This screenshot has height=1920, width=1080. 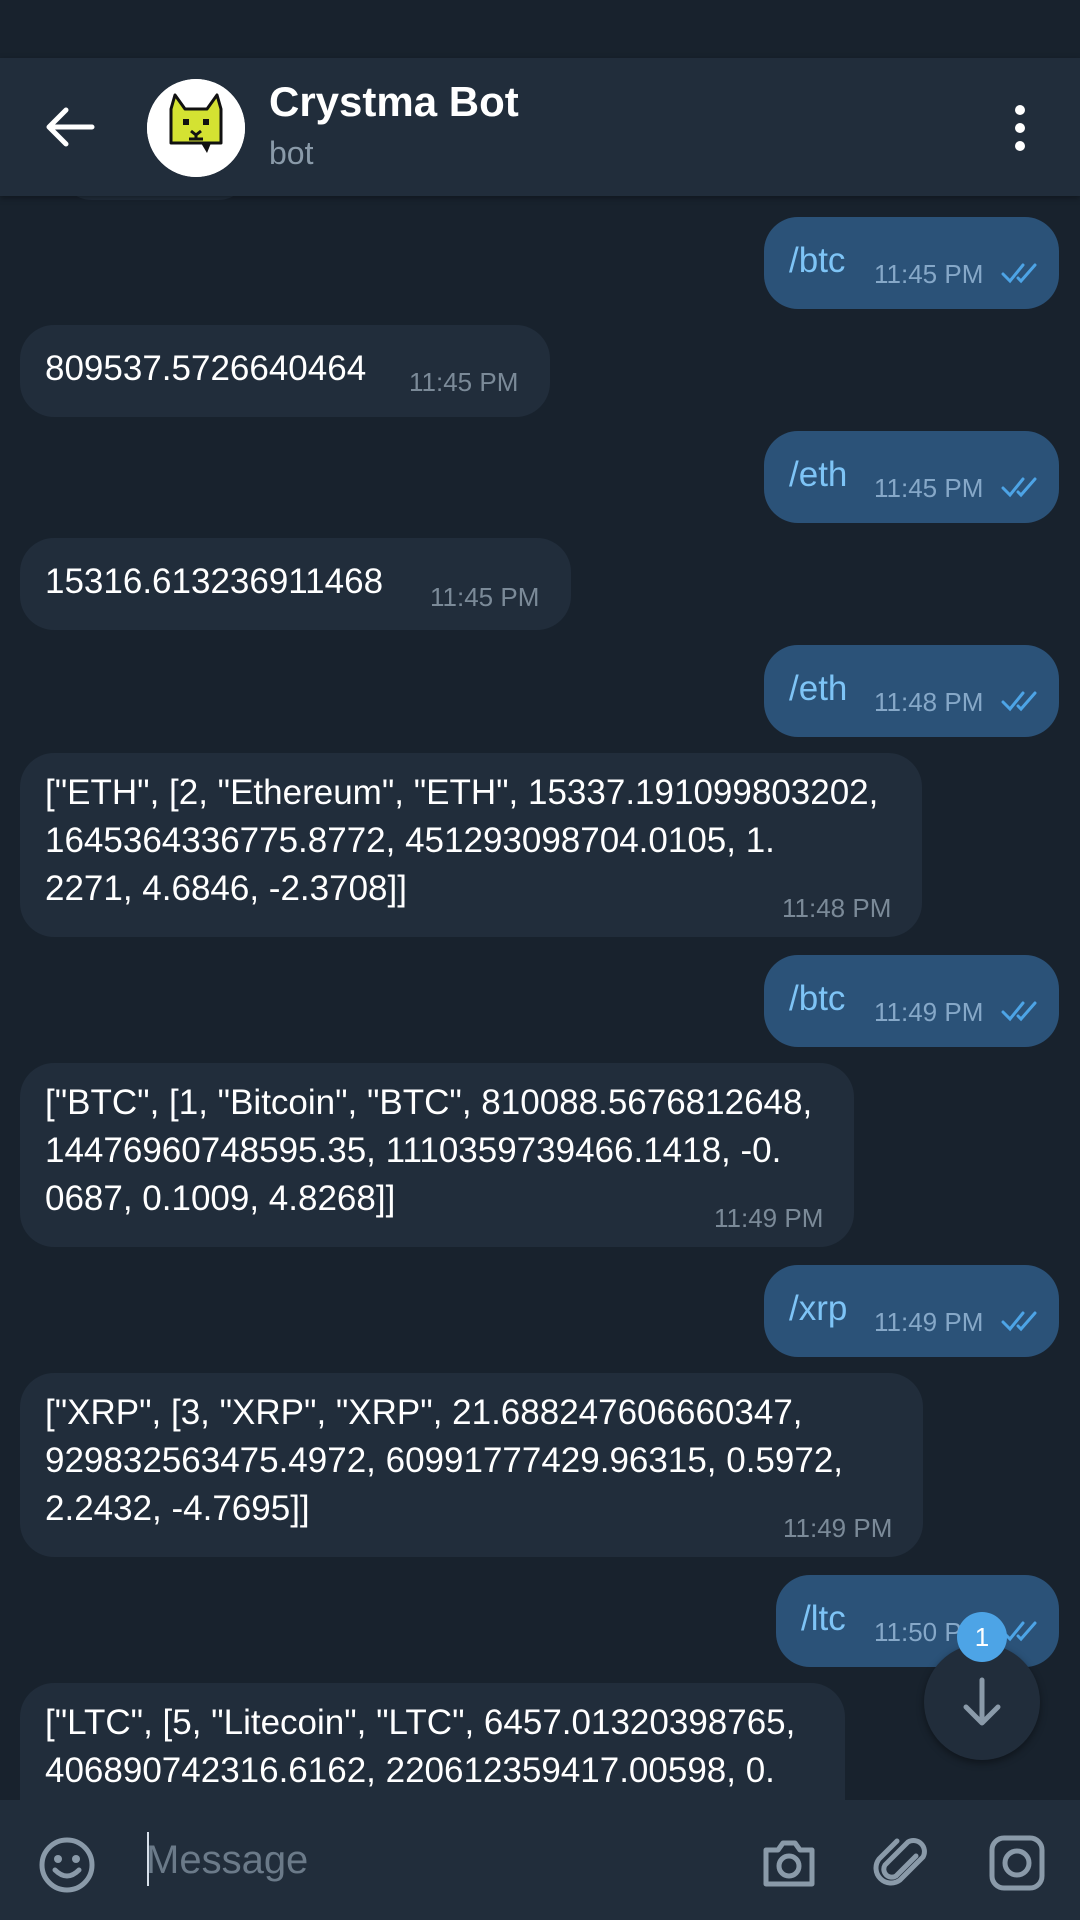 I want to click on paperclip-icon, so click(x=900, y=1862).